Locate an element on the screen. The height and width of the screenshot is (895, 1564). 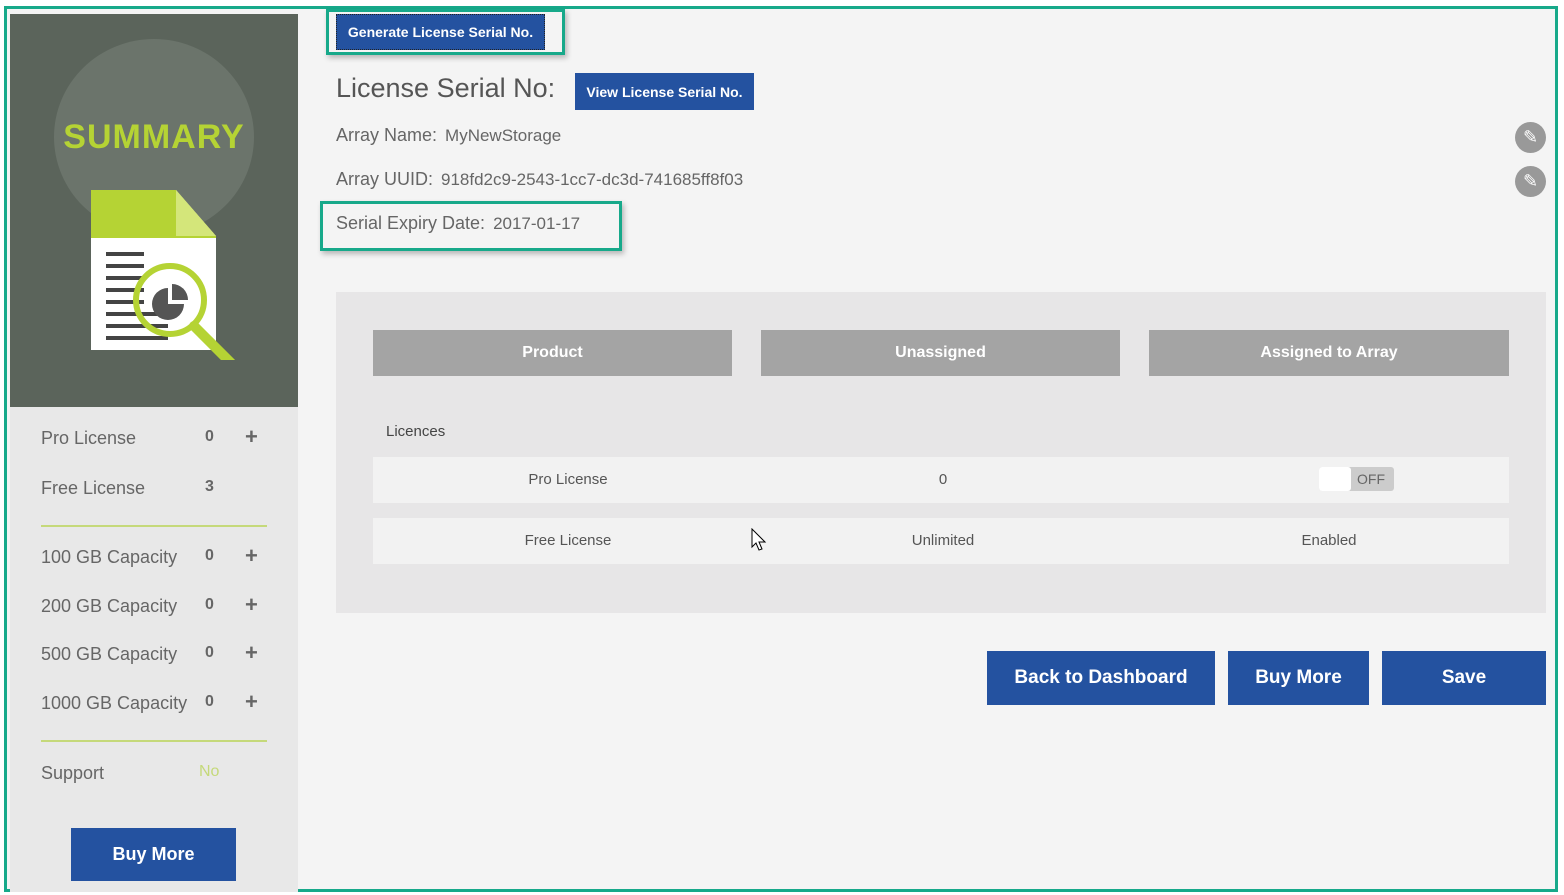
unassigned-cell: 0 is located at coordinates (943, 479).